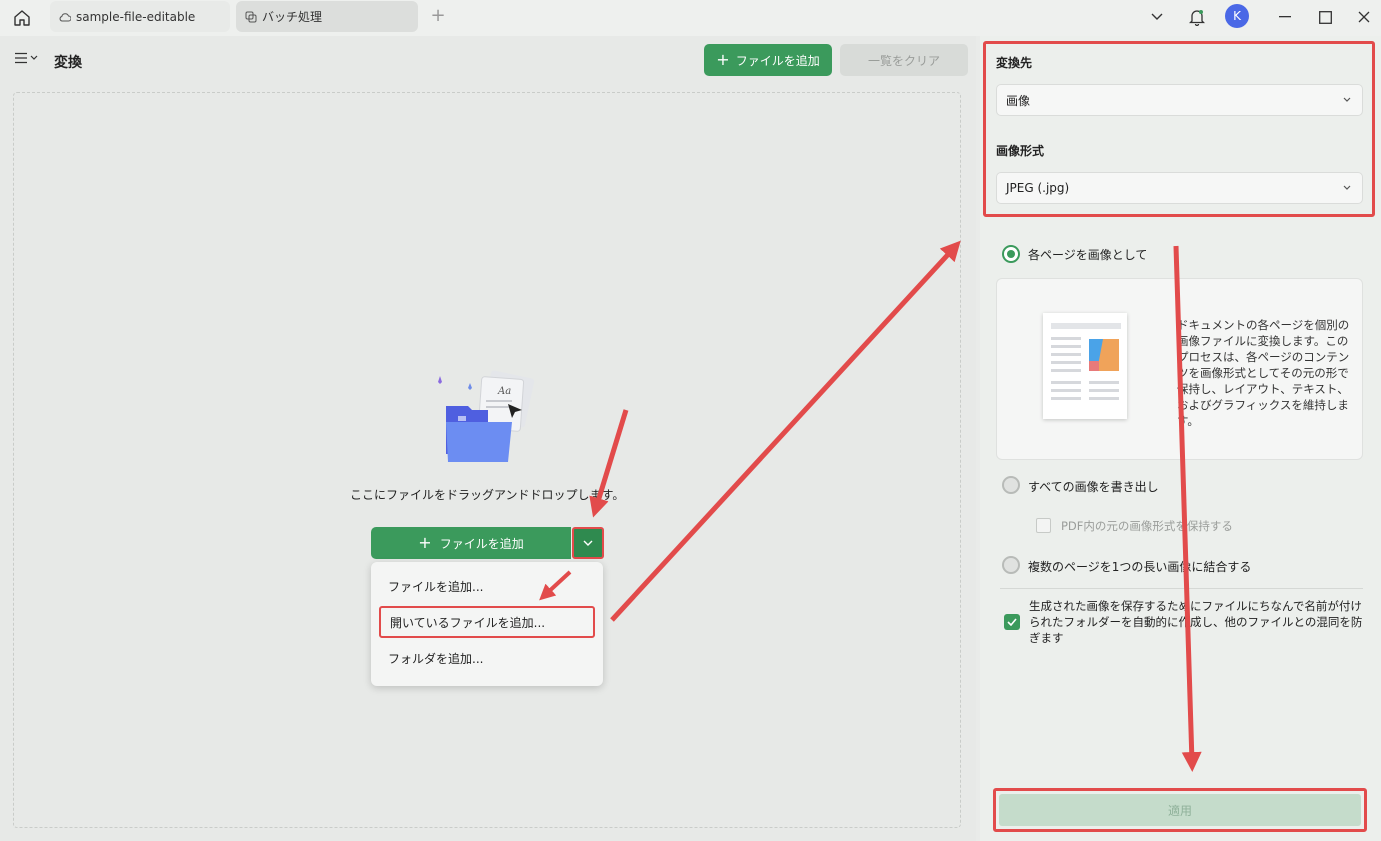 This screenshot has height=841, width=1381. Describe the element at coordinates (292, 17) in the screenshot. I see `tab-label: バッチ処理` at that location.